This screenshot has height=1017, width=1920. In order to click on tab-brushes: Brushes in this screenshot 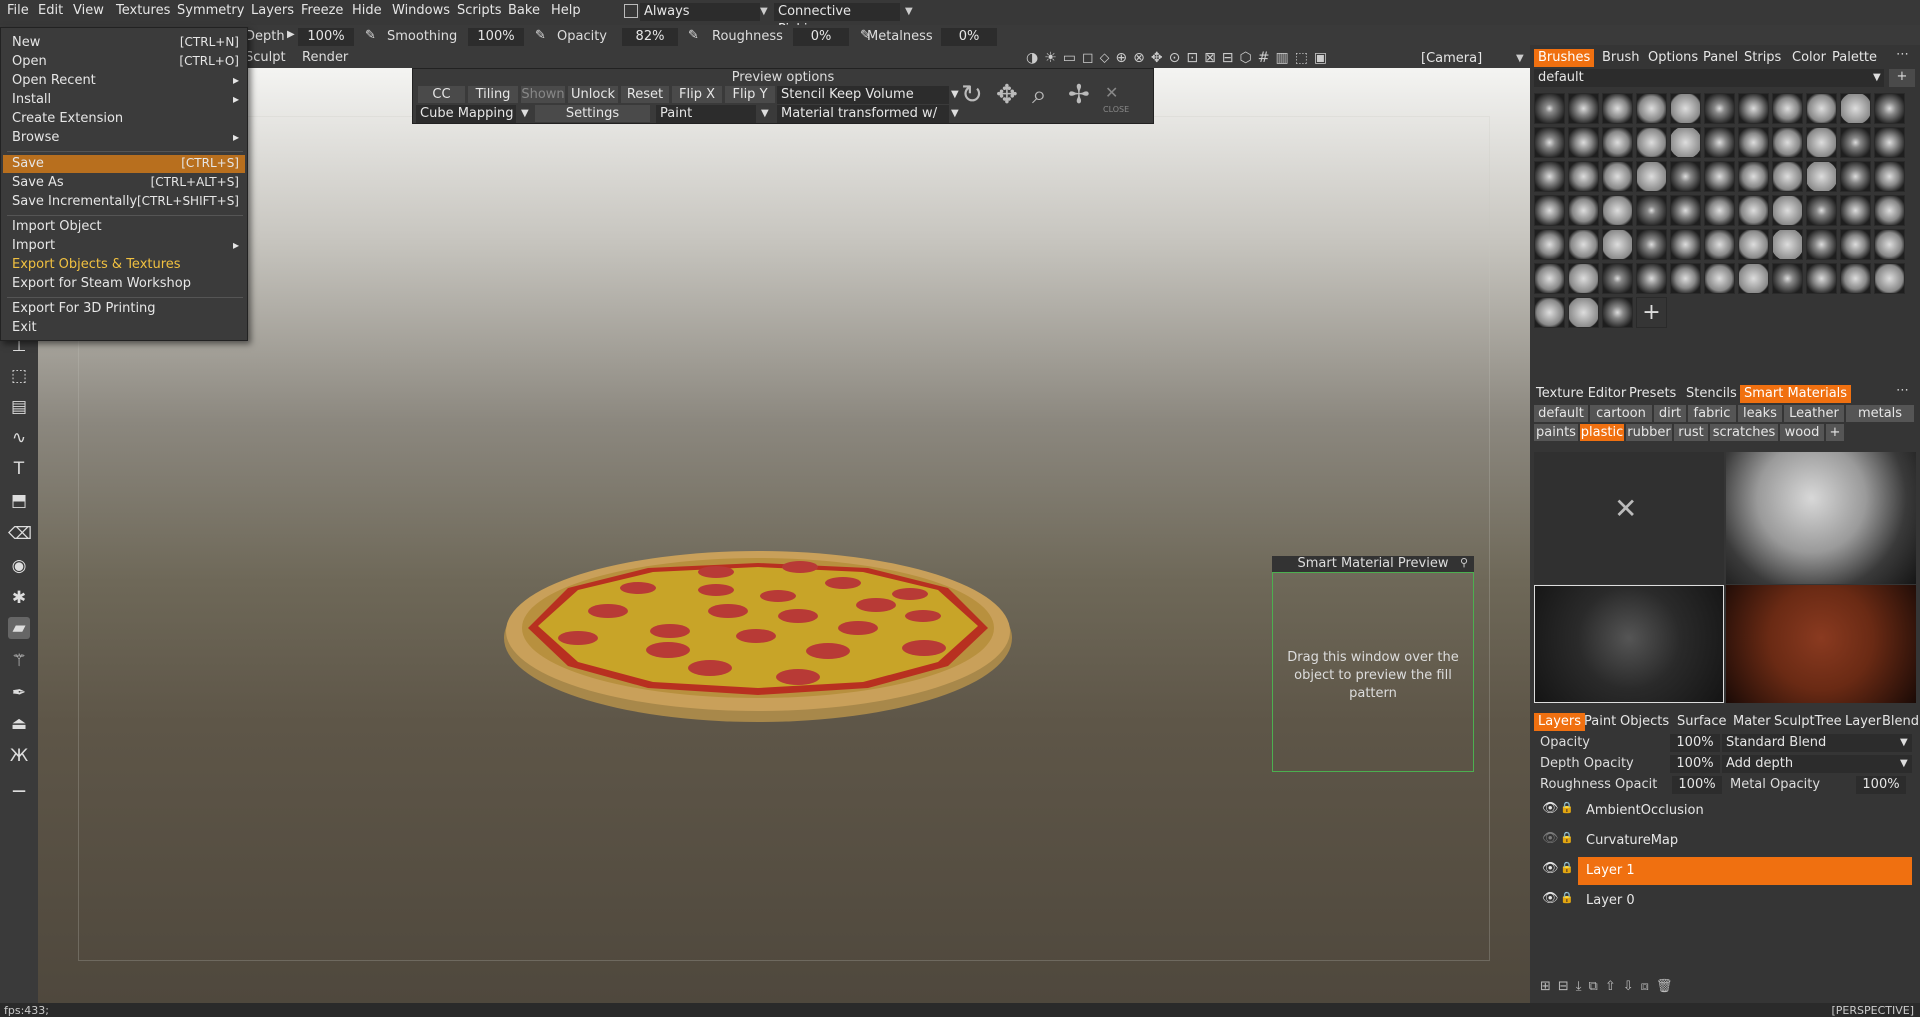, I will do `click(1564, 58)`.